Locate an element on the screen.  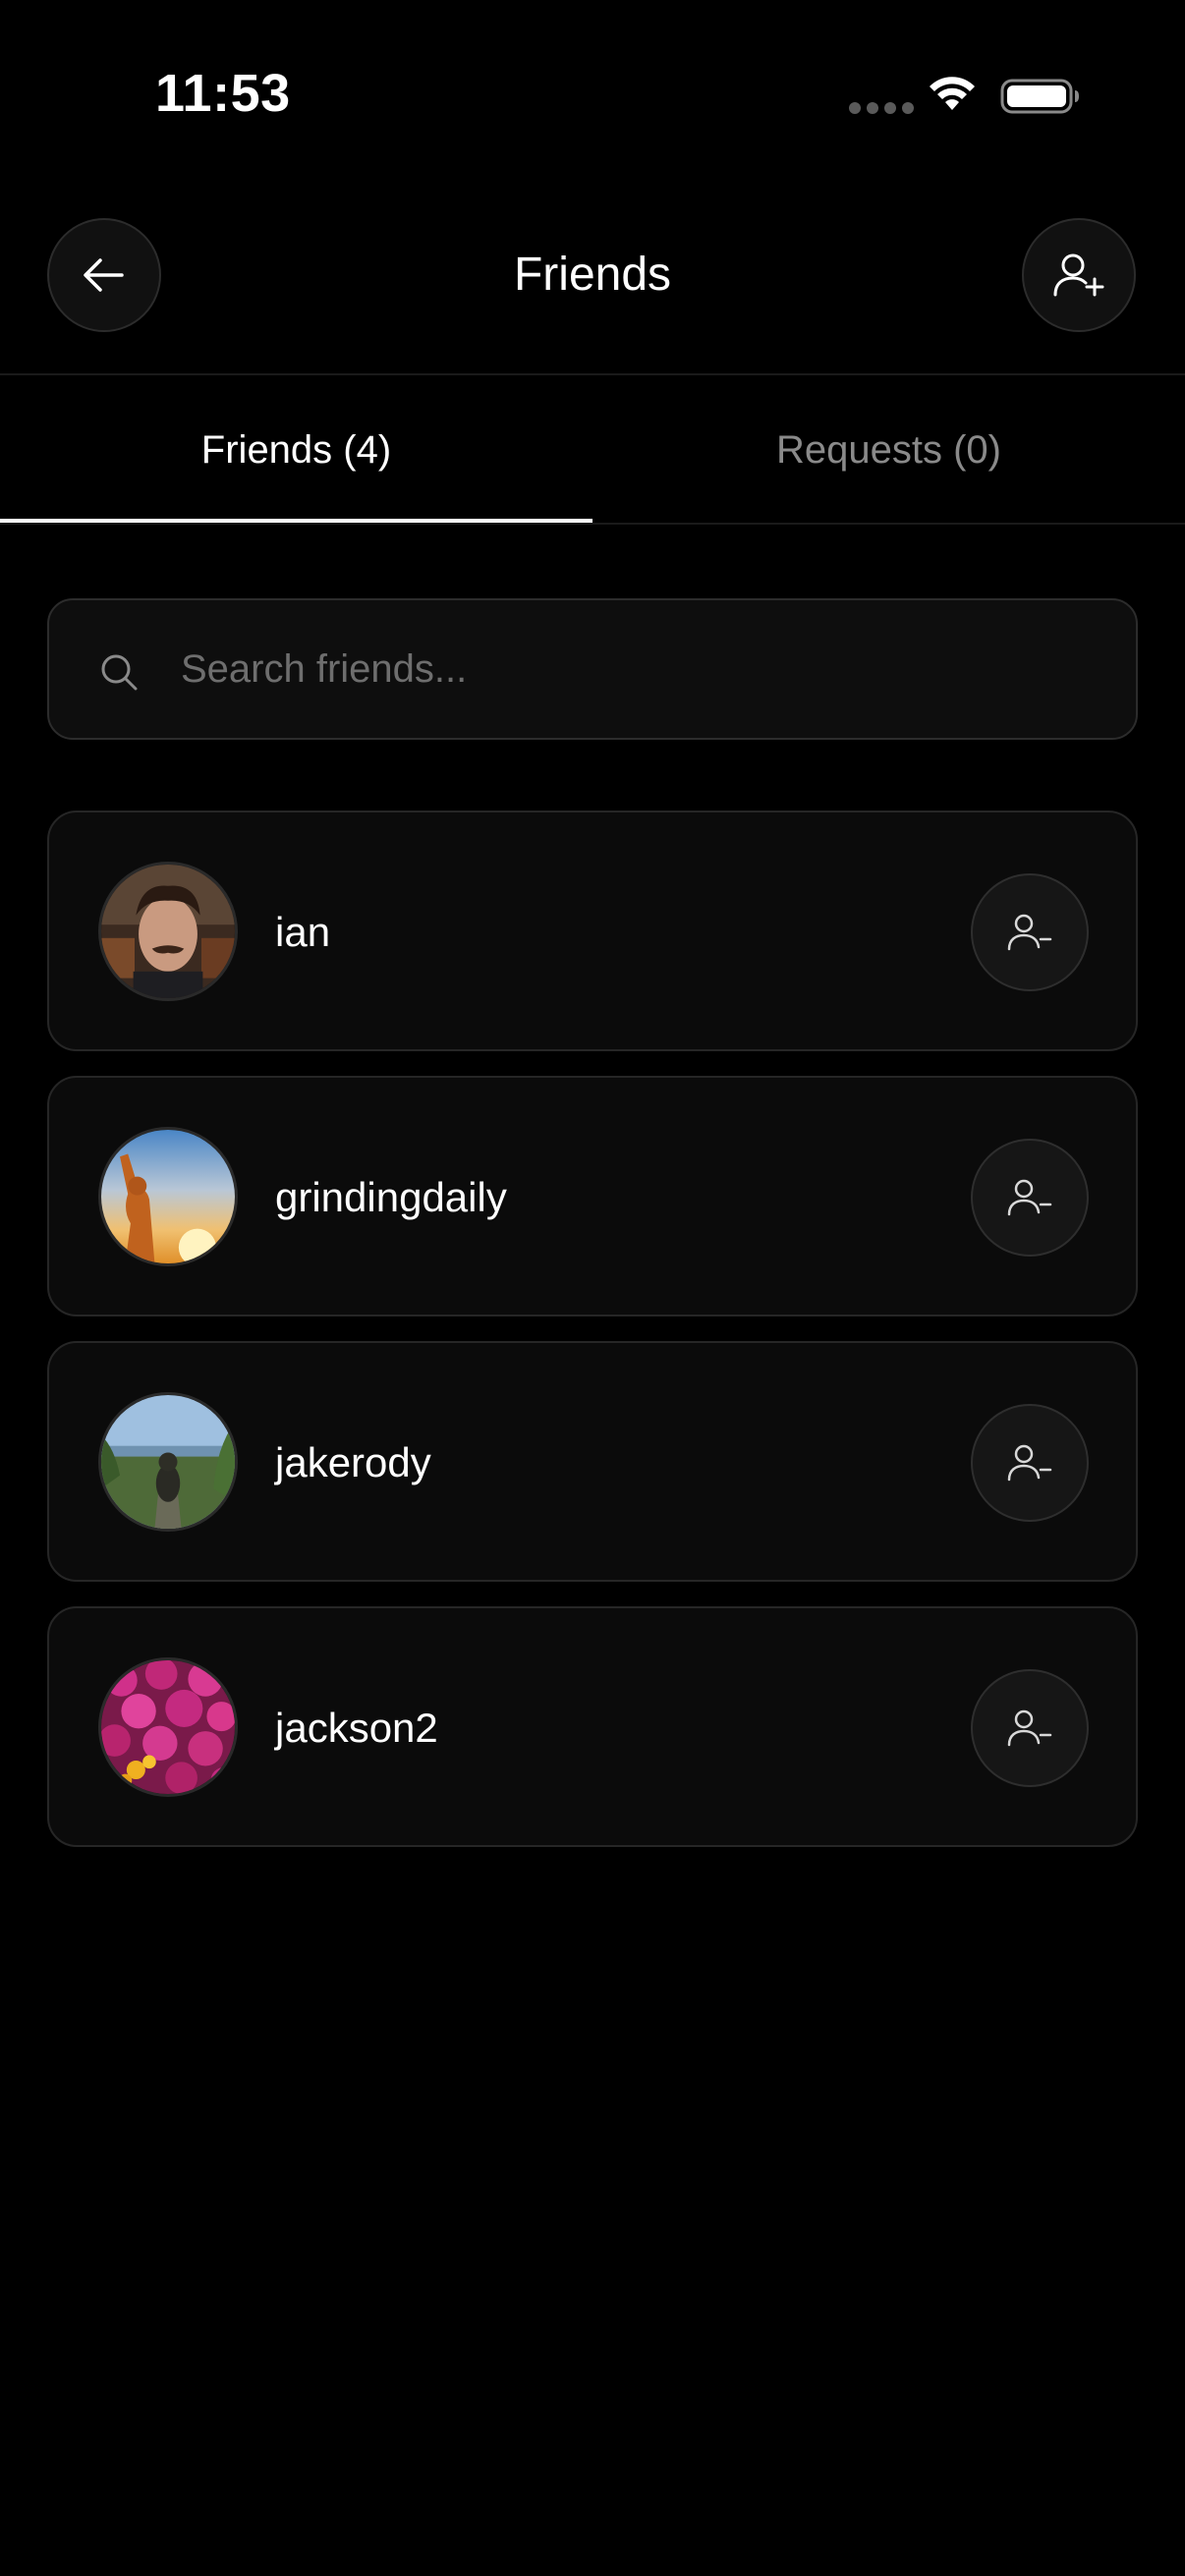
search-box is located at coordinates (592, 669).